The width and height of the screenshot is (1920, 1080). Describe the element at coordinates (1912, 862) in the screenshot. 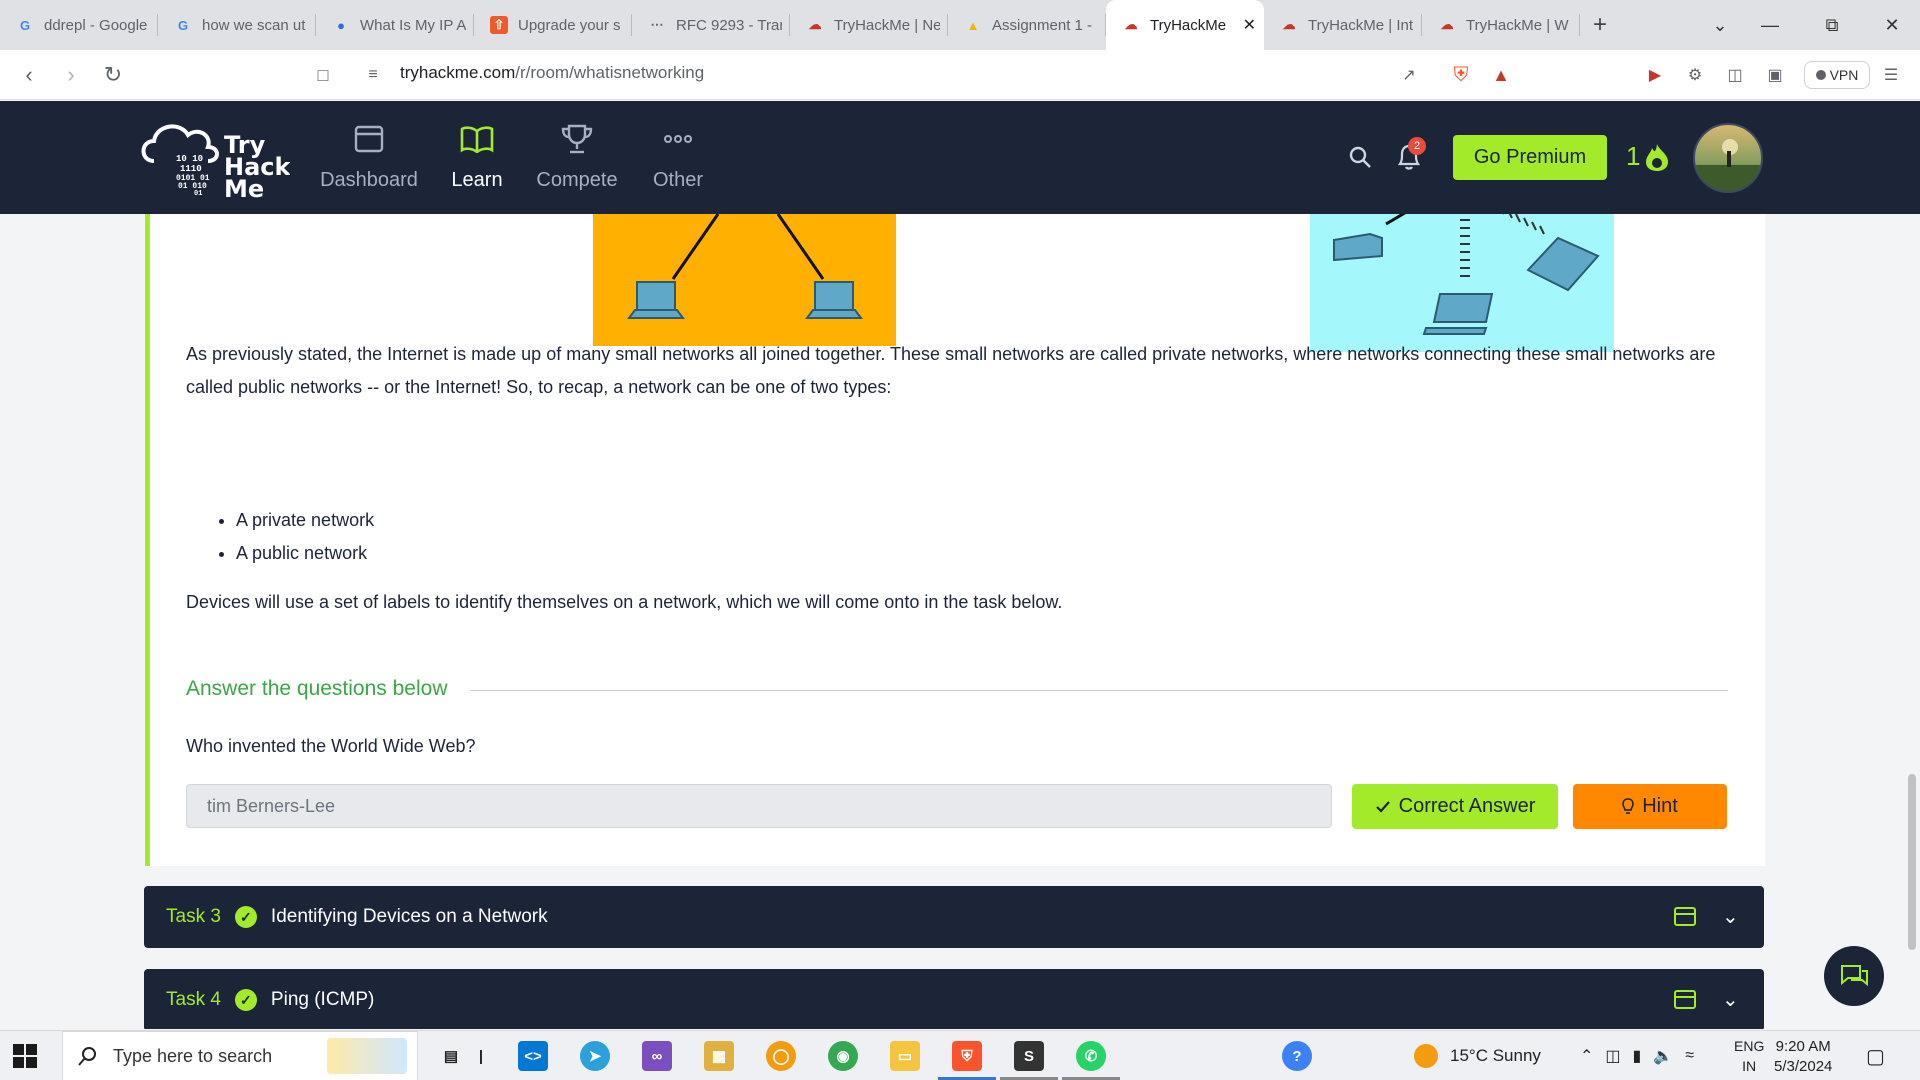

I see `page-scrollbar` at that location.